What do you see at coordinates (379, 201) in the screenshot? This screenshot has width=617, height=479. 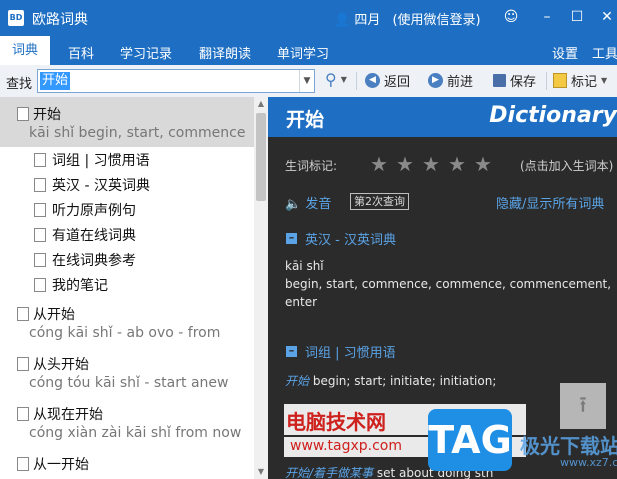 I see `query-count-badge: 第2次查询` at bounding box center [379, 201].